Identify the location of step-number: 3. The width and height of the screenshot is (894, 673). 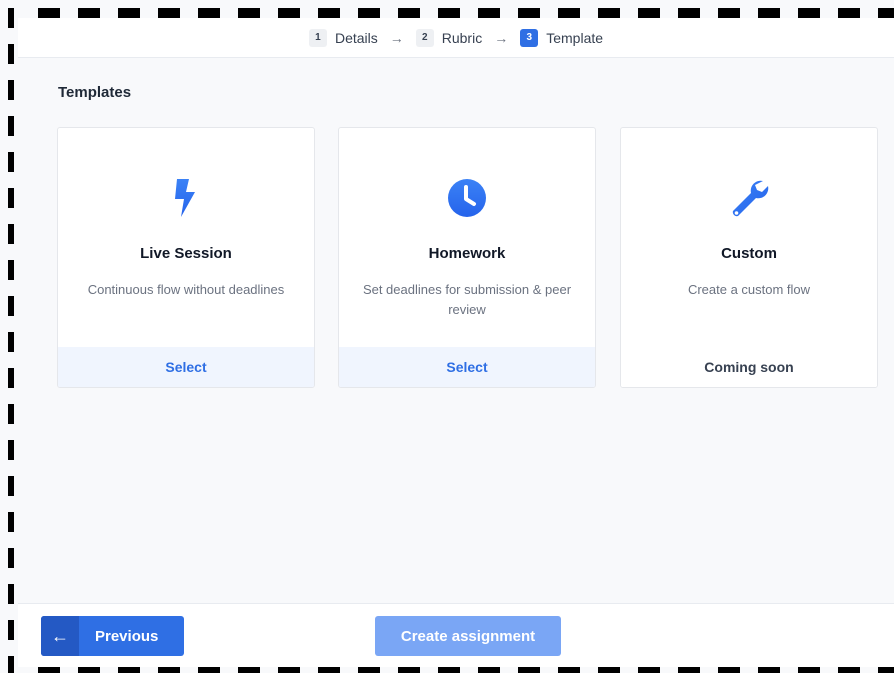
(529, 37).